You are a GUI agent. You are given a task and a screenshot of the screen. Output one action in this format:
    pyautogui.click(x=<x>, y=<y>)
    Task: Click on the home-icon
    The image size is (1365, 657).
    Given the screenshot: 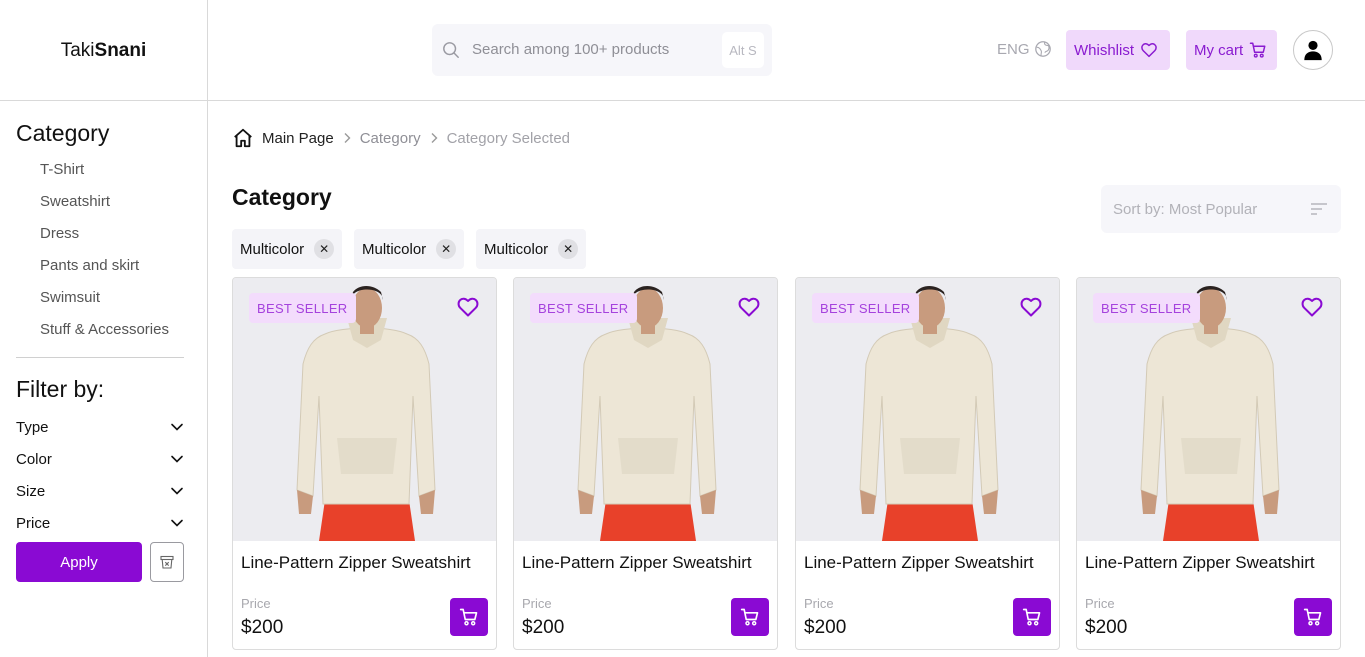 What is the action you would take?
    pyautogui.click(x=243, y=138)
    